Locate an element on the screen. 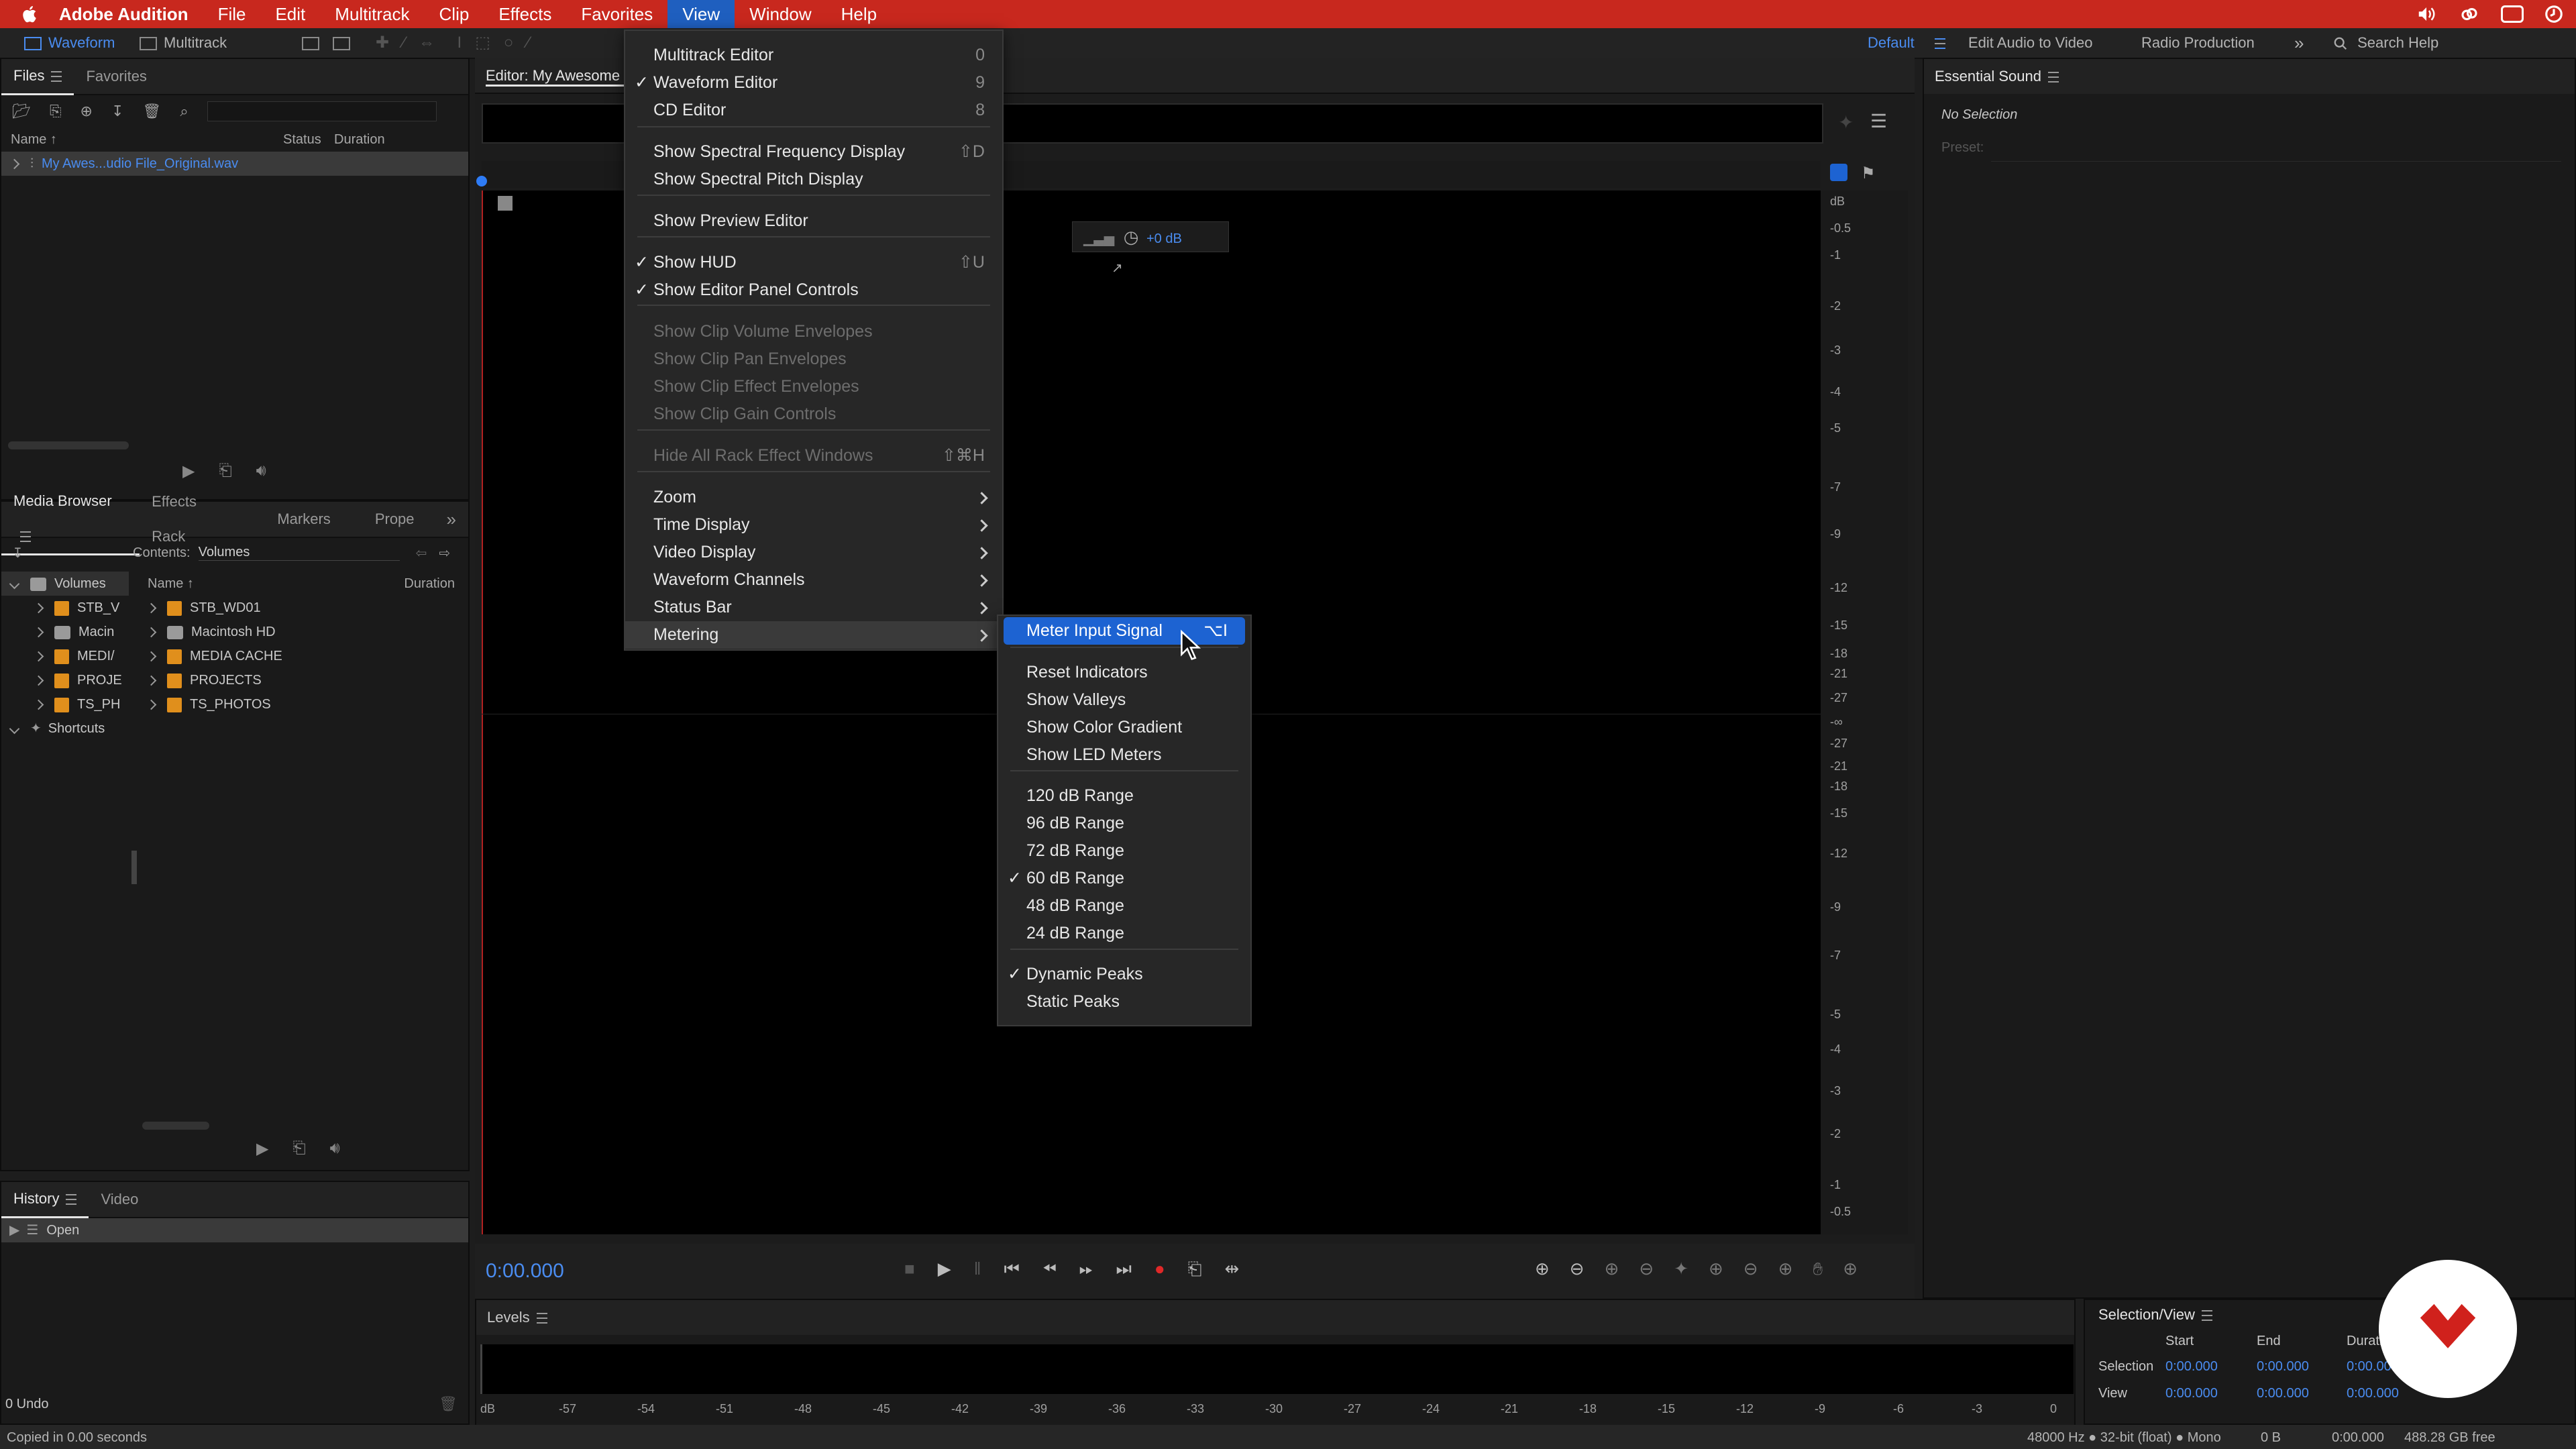 The width and height of the screenshot is (2576, 1449). zoom-out-full-icon: ✦ is located at coordinates (1681, 1269).